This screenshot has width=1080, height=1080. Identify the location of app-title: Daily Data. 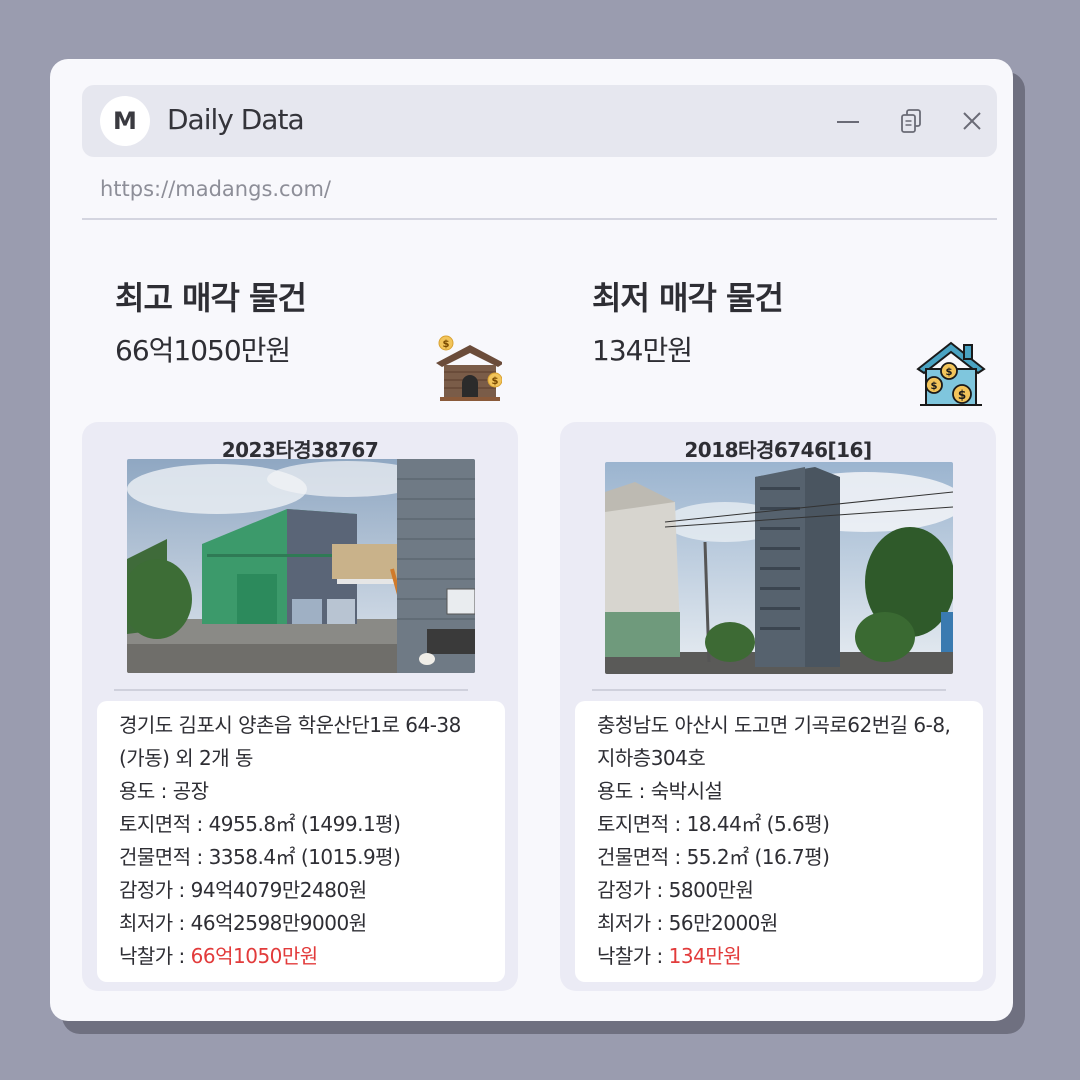
(236, 119).